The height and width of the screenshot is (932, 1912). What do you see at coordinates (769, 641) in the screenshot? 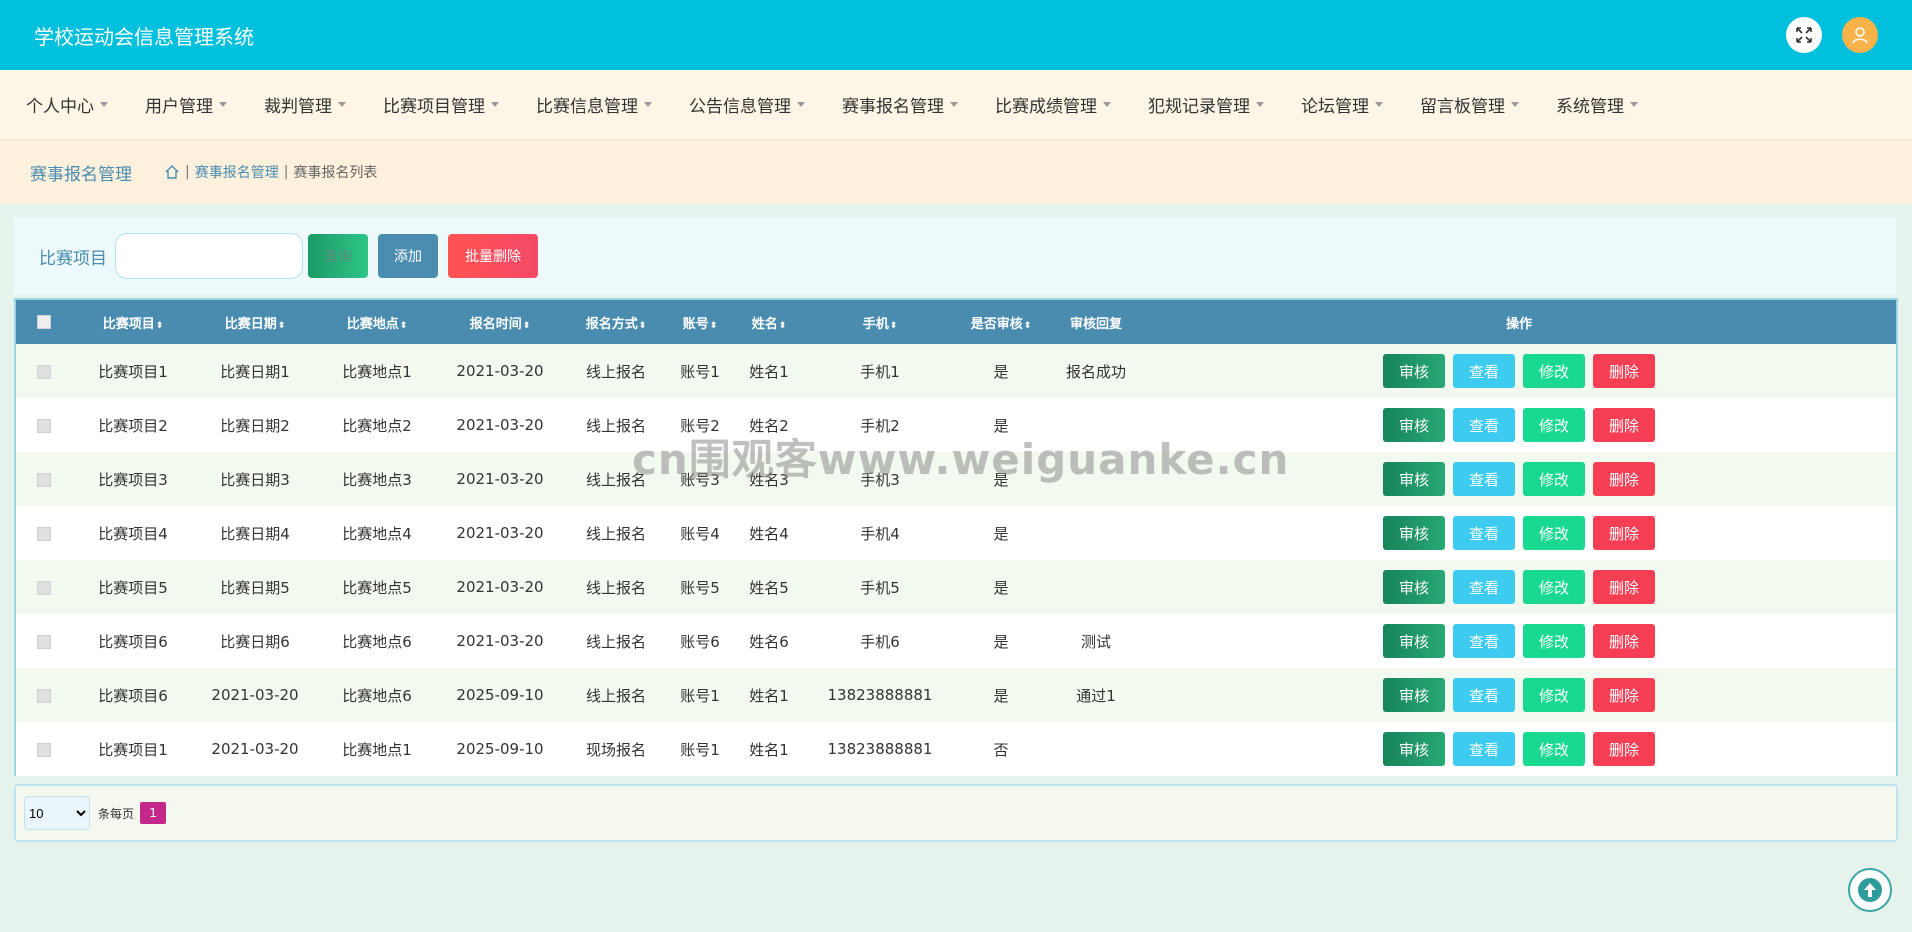
I see `table-cell: 姓名6` at bounding box center [769, 641].